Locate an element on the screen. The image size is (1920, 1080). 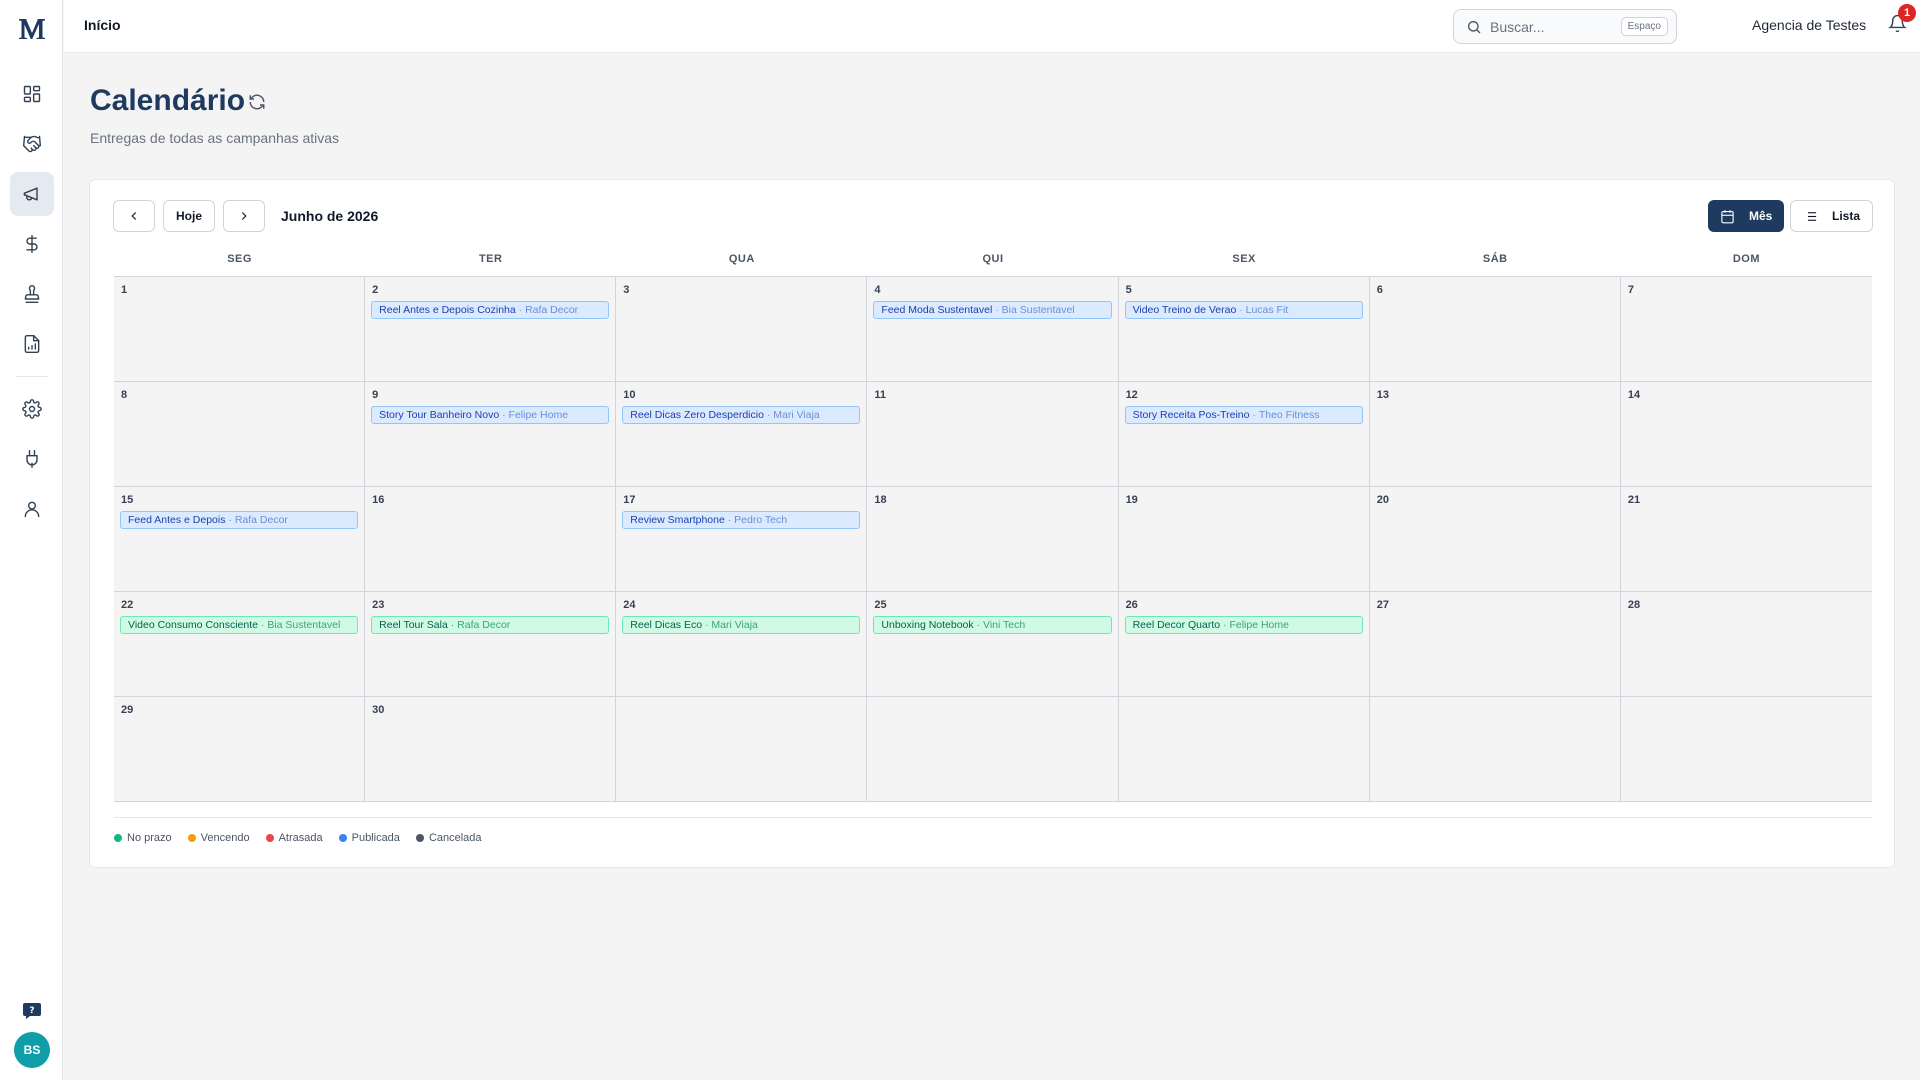
calendar-event: Review Smartphone · Pedro Tech is located at coordinates (741, 520).